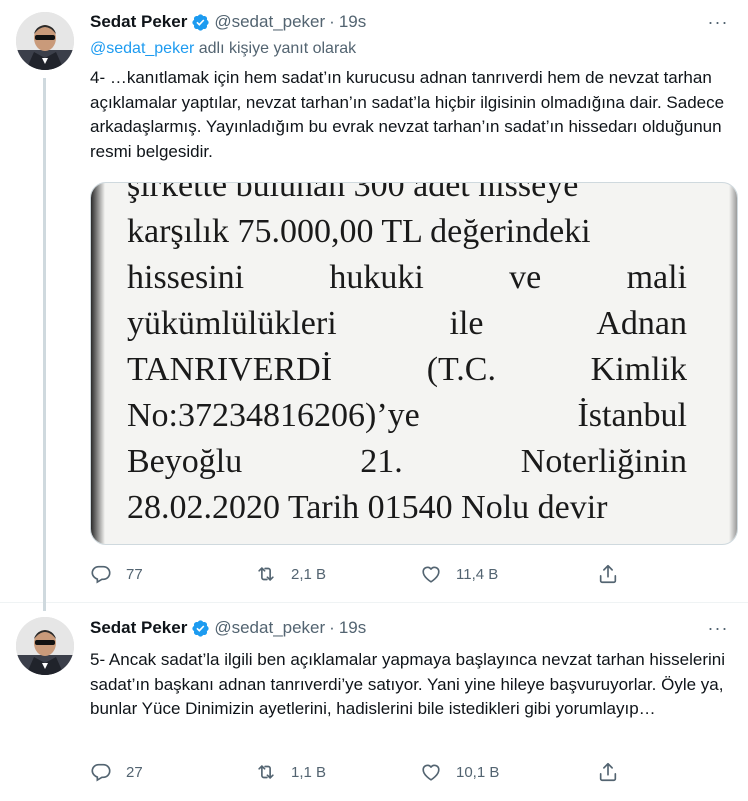  Describe the element at coordinates (461, 369) in the screenshot. I see `document-word: (T.C.` at that location.